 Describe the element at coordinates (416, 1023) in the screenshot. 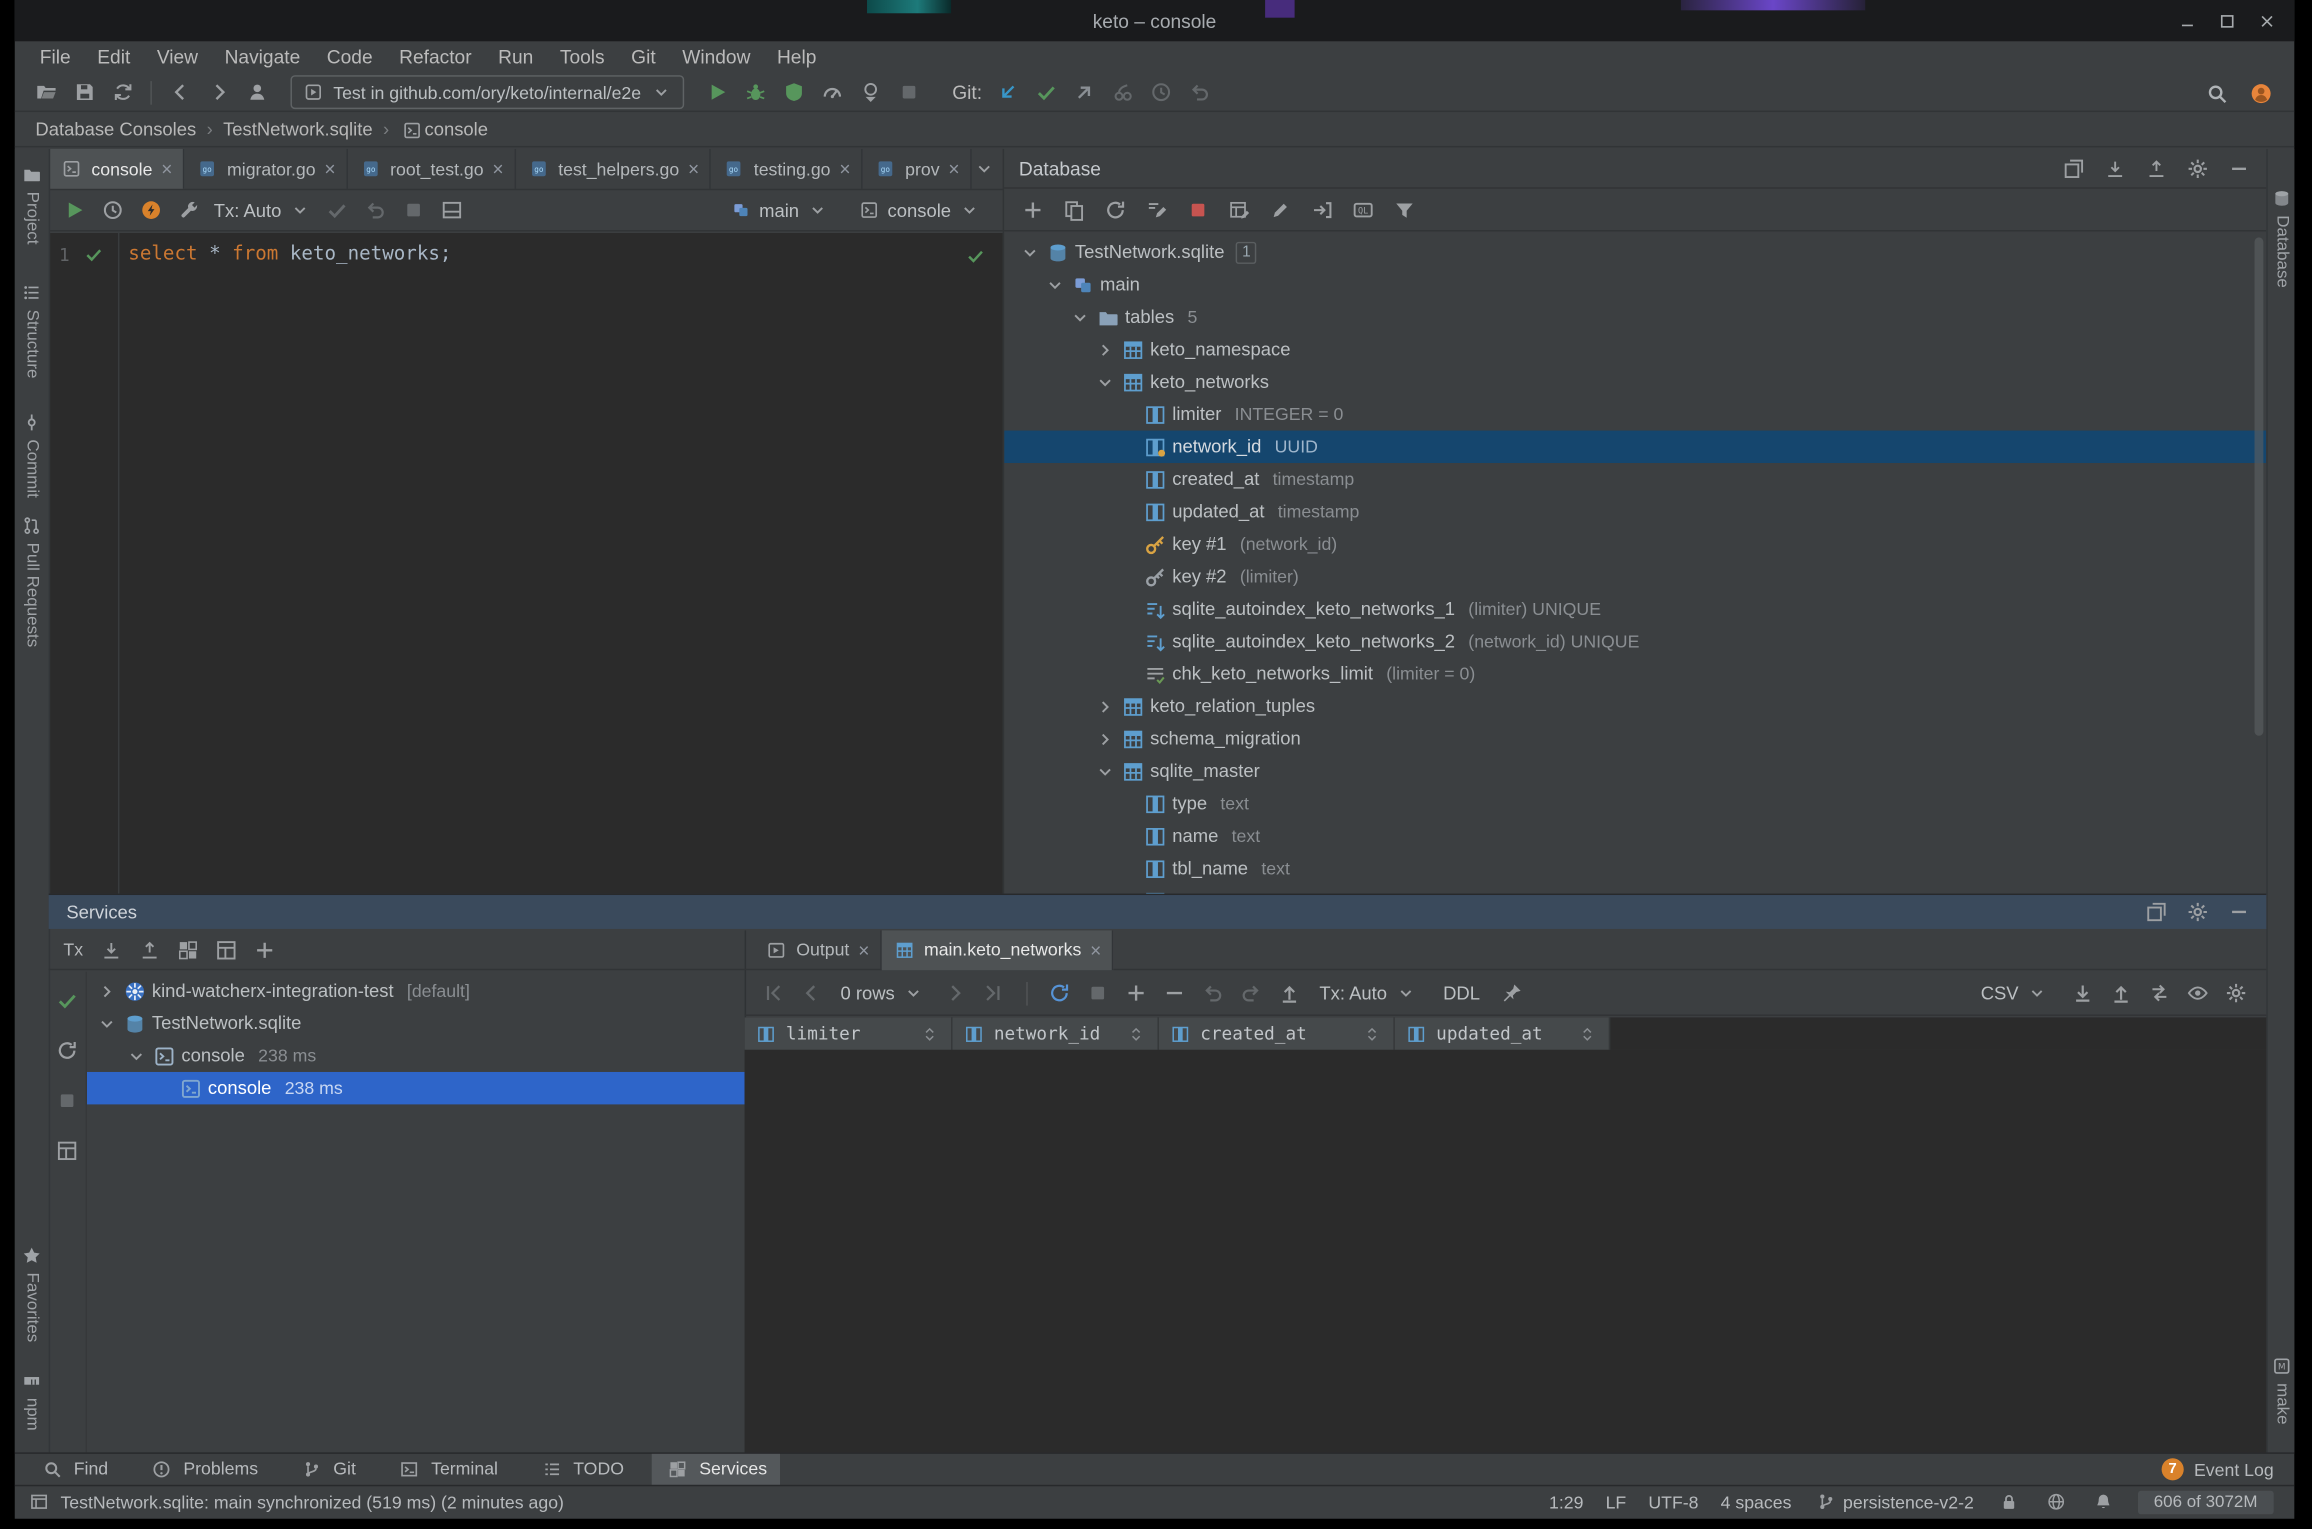

I see `tree-row: TestNetwork.sqlite` at that location.